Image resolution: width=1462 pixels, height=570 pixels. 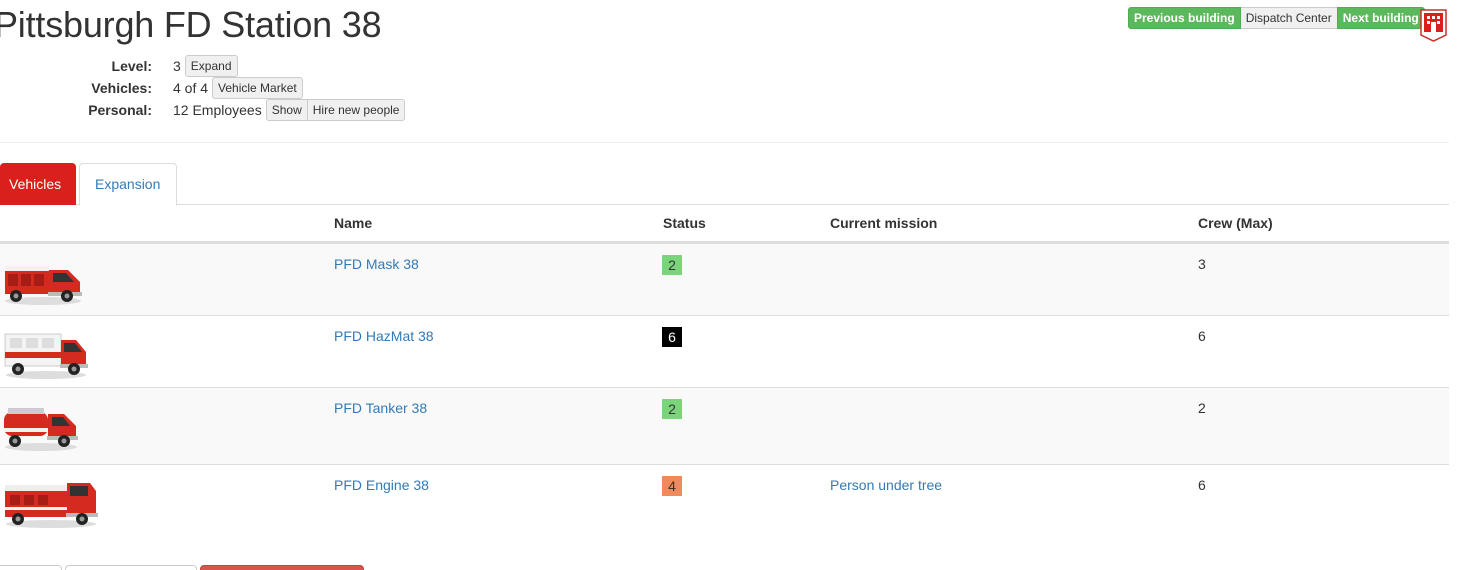 I want to click on level-label: Level:, so click(x=131, y=66).